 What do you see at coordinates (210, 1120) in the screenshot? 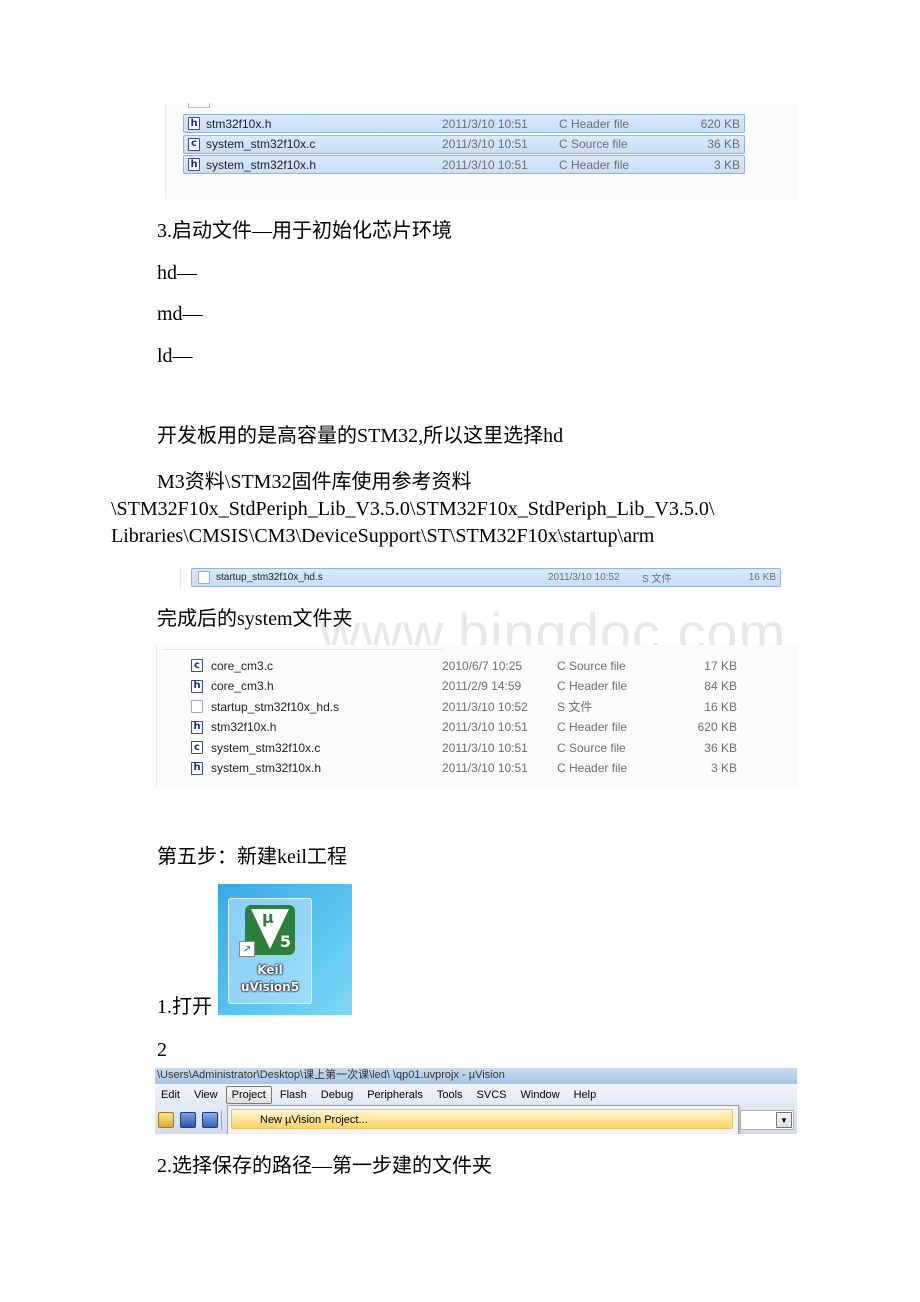
I see `save-all-icon` at bounding box center [210, 1120].